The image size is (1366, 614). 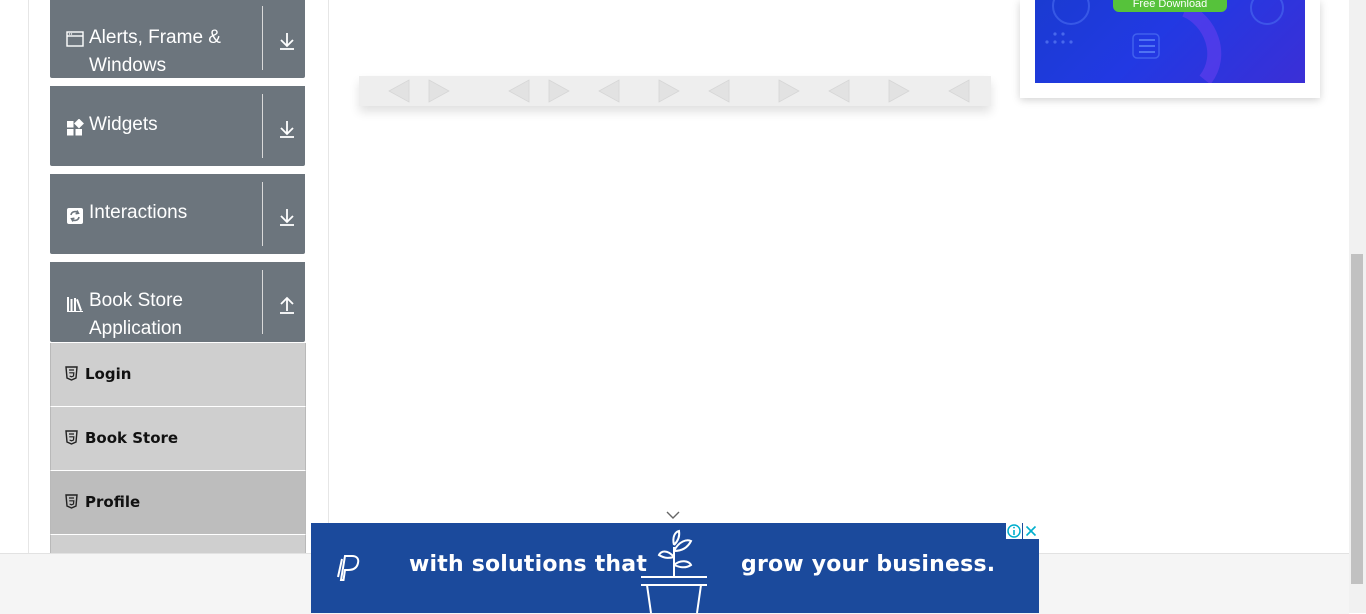 What do you see at coordinates (868, 564) in the screenshot?
I see `ad-headline-right: grow your business.` at bounding box center [868, 564].